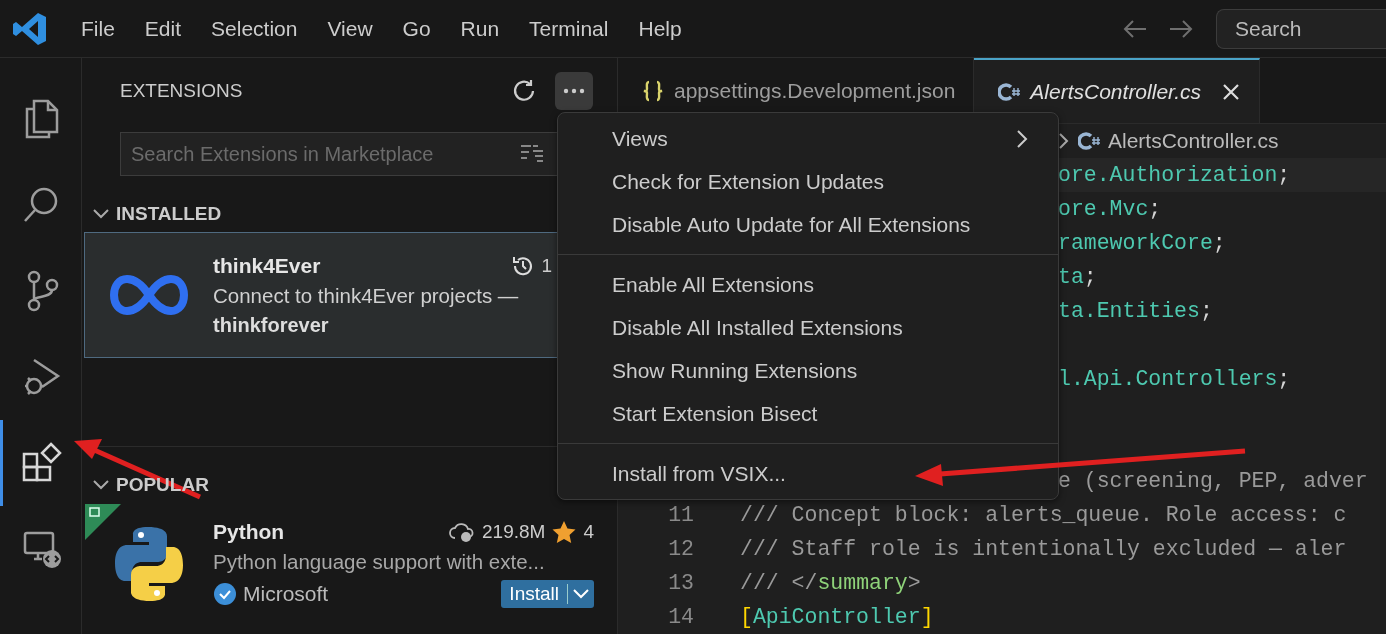  What do you see at coordinates (830, 583) in the screenshot?
I see `code-line: /// </summary>` at bounding box center [830, 583].